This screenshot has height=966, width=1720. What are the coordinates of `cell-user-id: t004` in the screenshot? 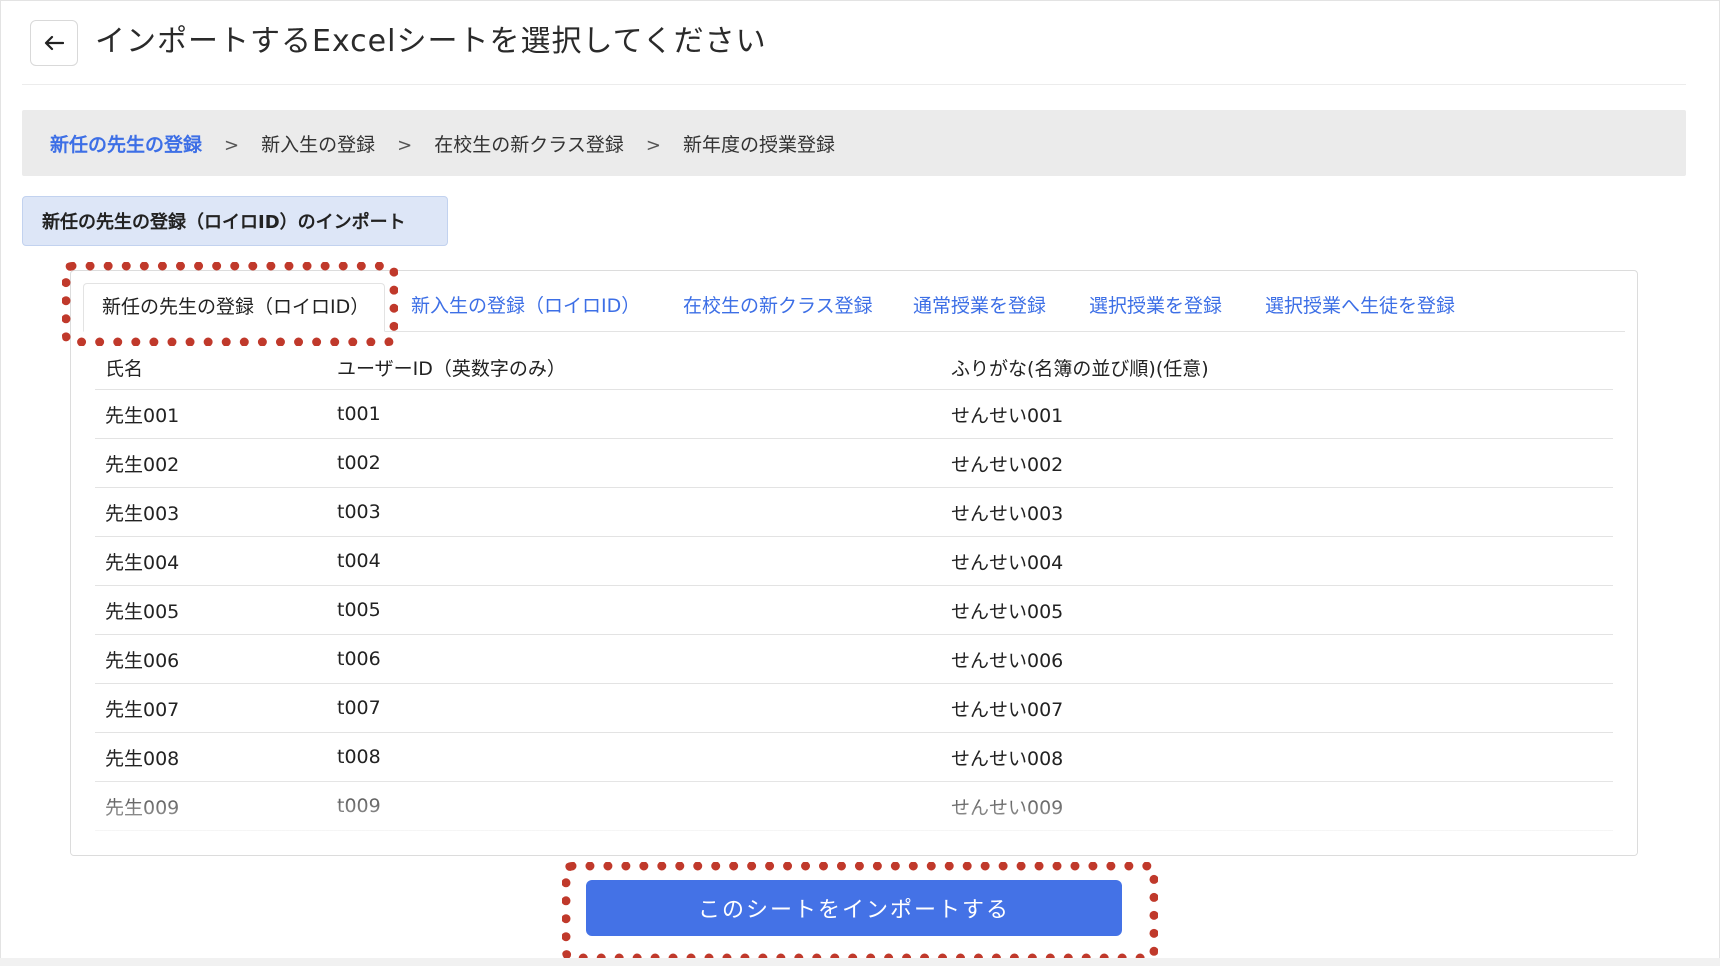 It's located at (634, 561).